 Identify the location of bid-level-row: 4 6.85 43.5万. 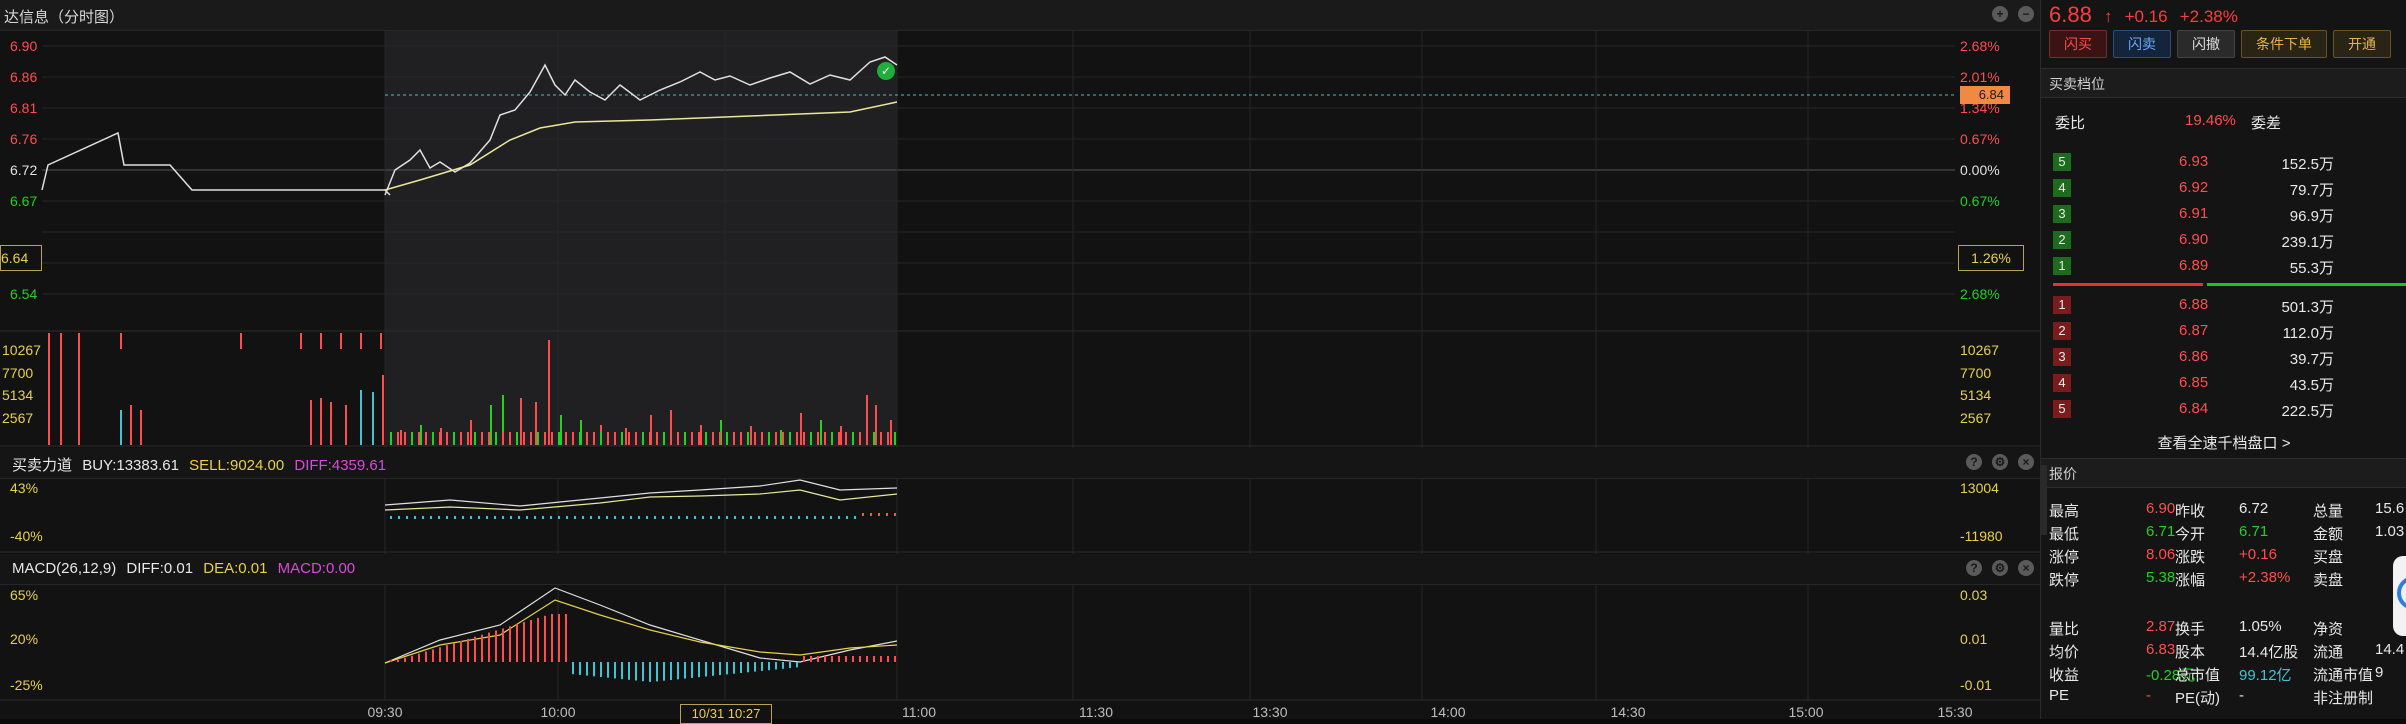
(2224, 383).